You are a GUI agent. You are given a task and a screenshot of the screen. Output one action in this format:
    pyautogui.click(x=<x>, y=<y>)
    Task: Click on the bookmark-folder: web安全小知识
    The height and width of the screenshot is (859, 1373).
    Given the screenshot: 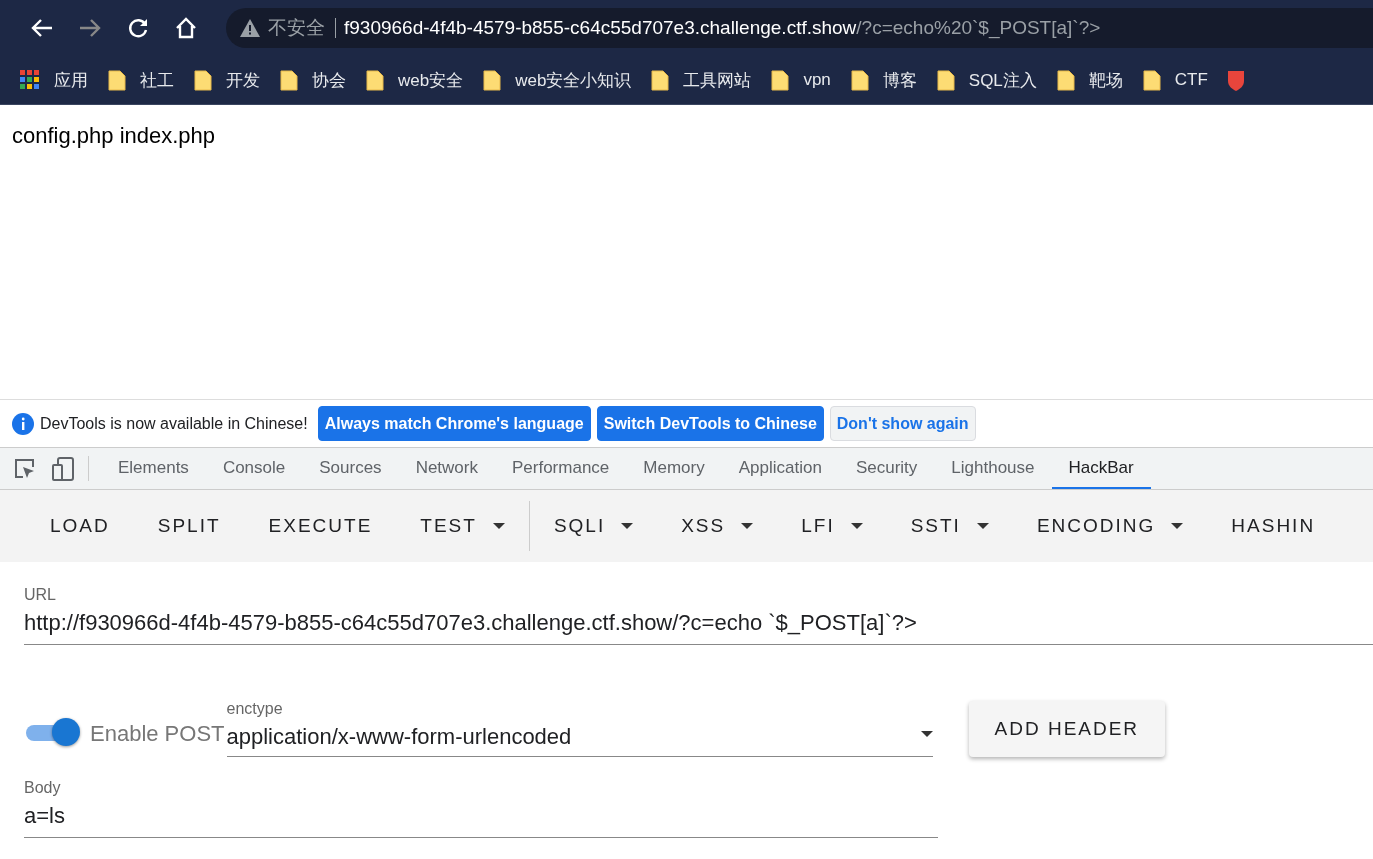 What is the action you would take?
    pyautogui.click(x=557, y=80)
    